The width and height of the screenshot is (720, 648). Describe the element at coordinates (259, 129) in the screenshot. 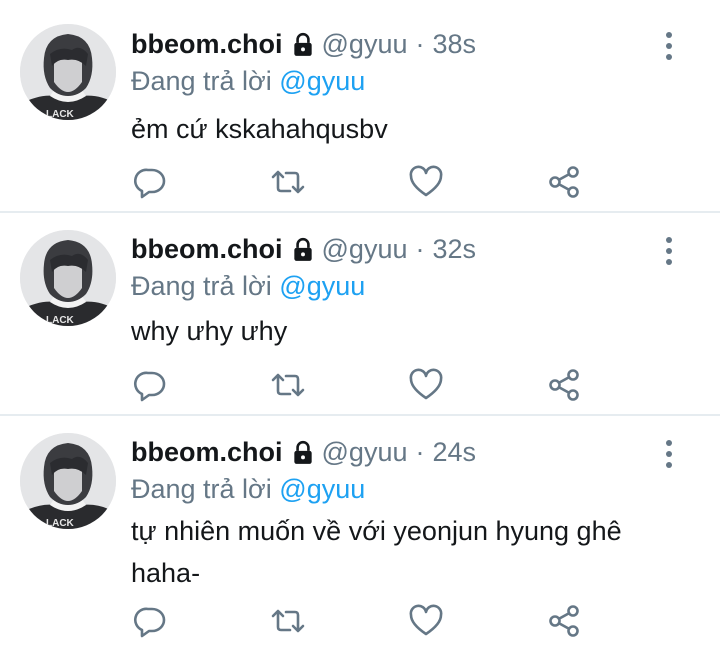

I see `tweet-text: ẻm cứ kskahahqusbv` at that location.